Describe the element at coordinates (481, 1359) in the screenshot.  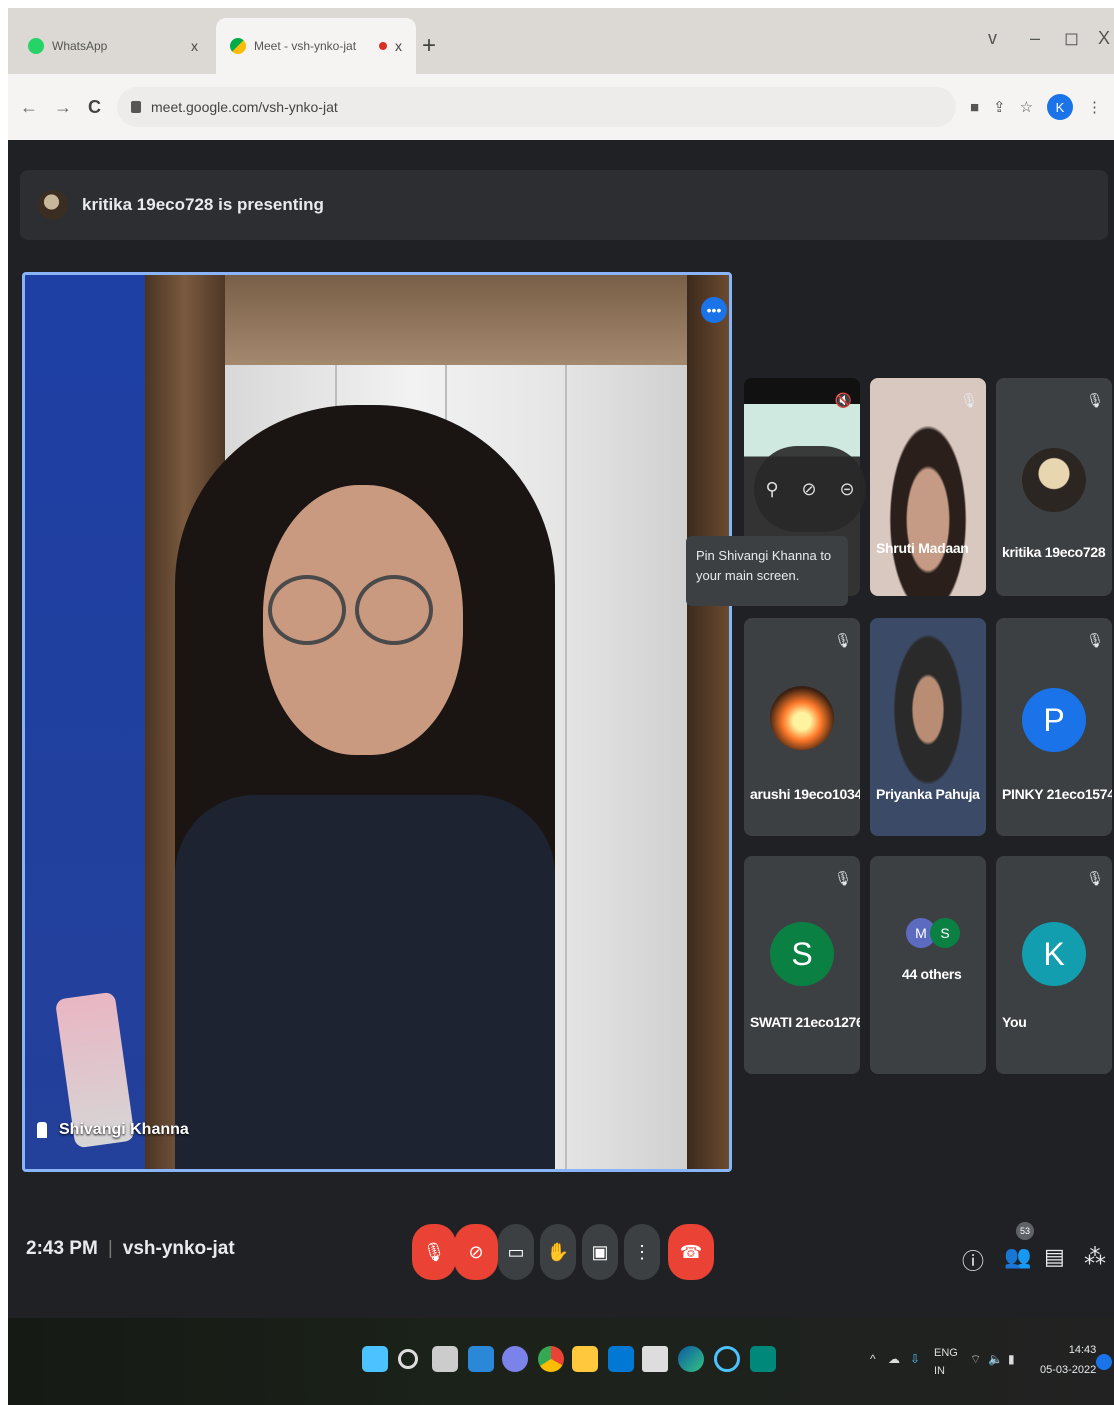
I see `widgets-icon` at that location.